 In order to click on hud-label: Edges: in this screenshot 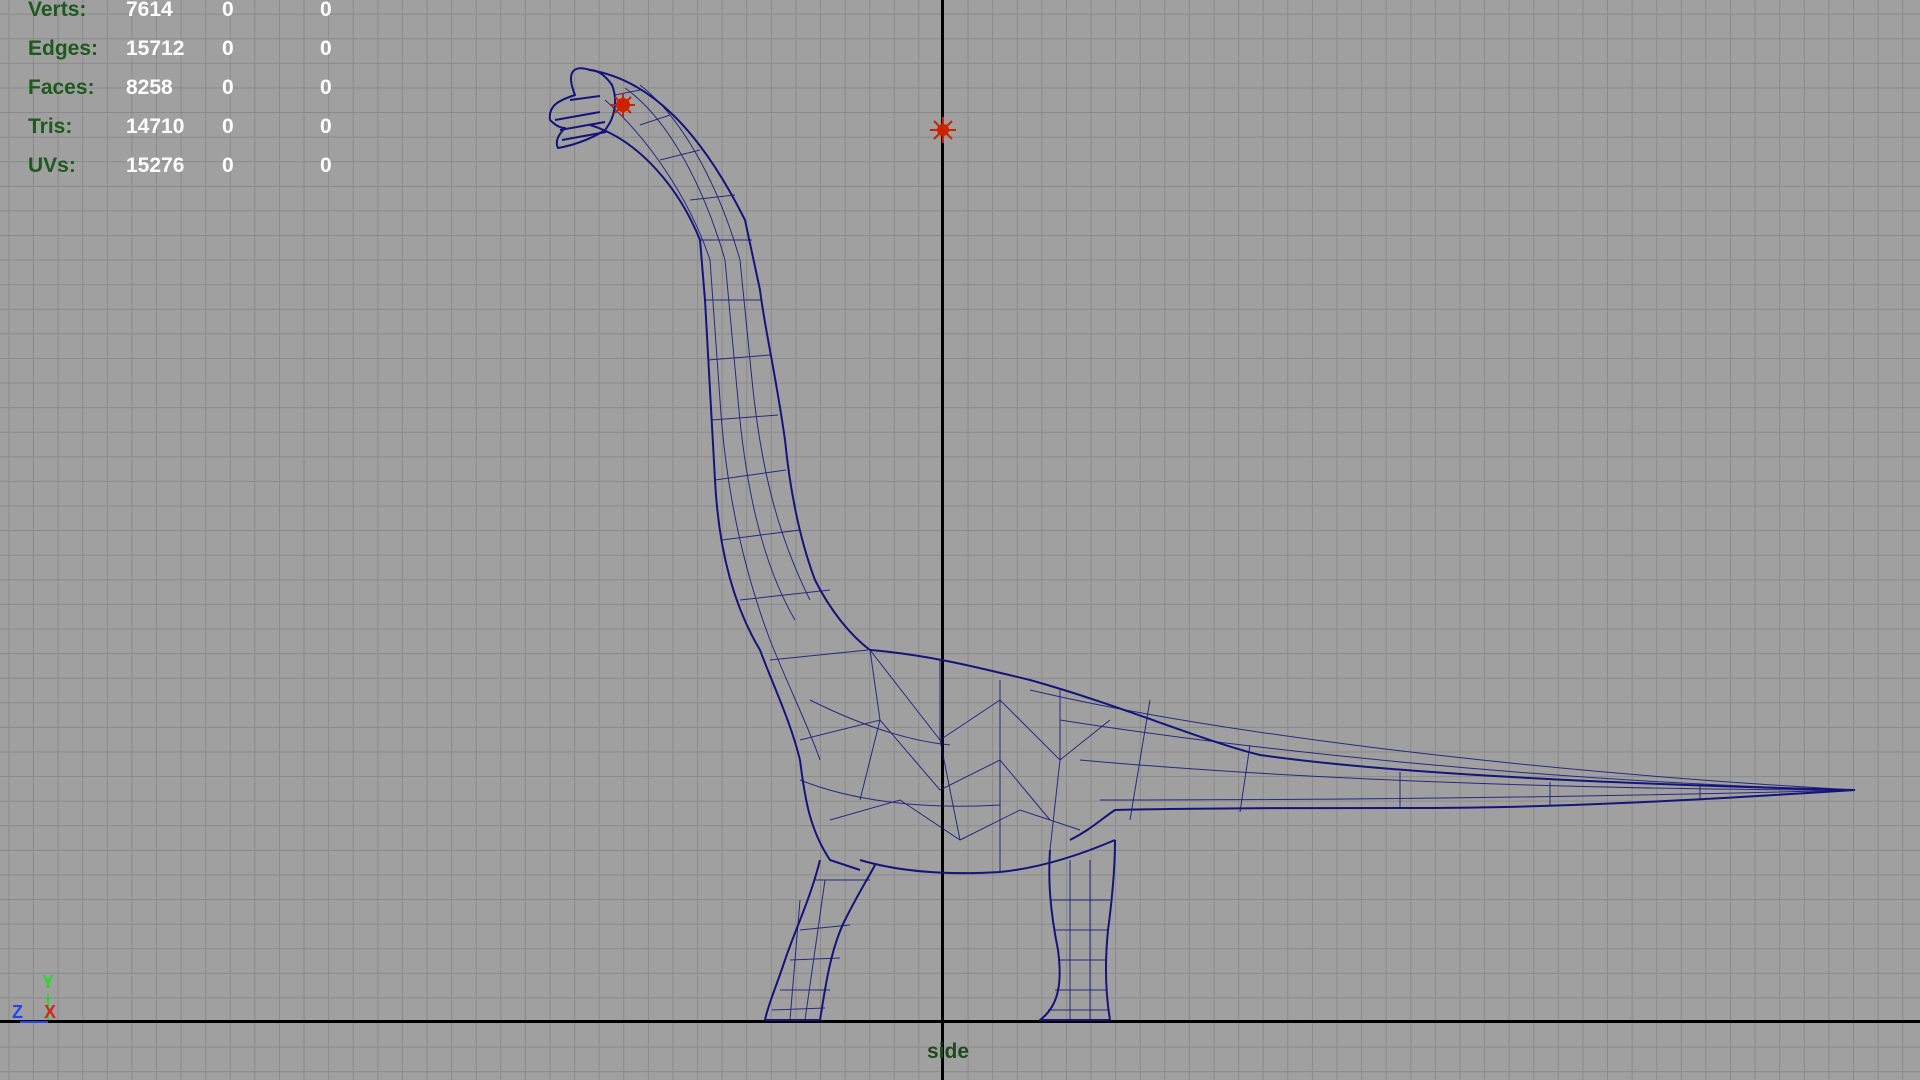, I will do `click(63, 48)`.